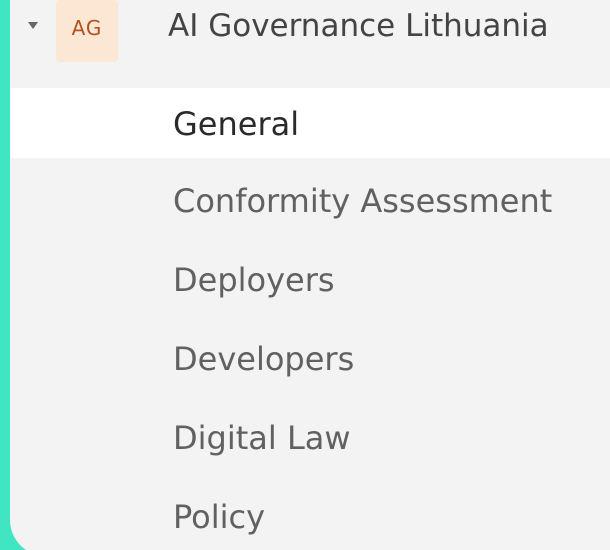 The height and width of the screenshot is (550, 610). What do you see at coordinates (219, 517) in the screenshot?
I see `channel-label: Policy` at bounding box center [219, 517].